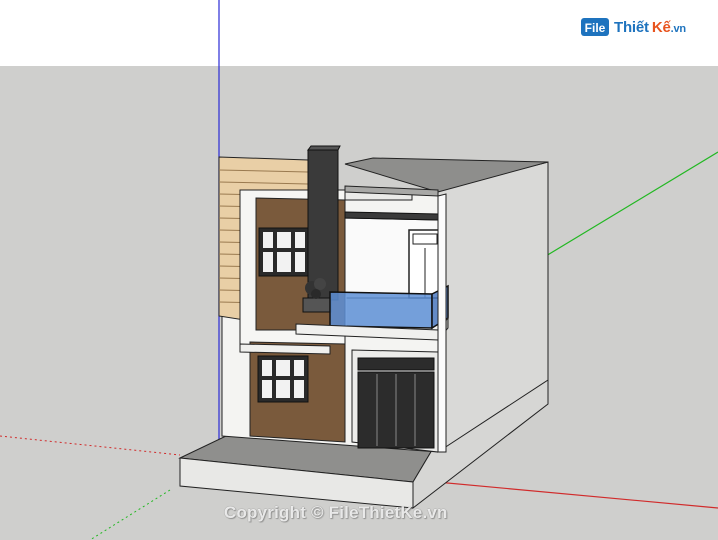  What do you see at coordinates (284, 252) in the screenshot?
I see `upper-window` at bounding box center [284, 252].